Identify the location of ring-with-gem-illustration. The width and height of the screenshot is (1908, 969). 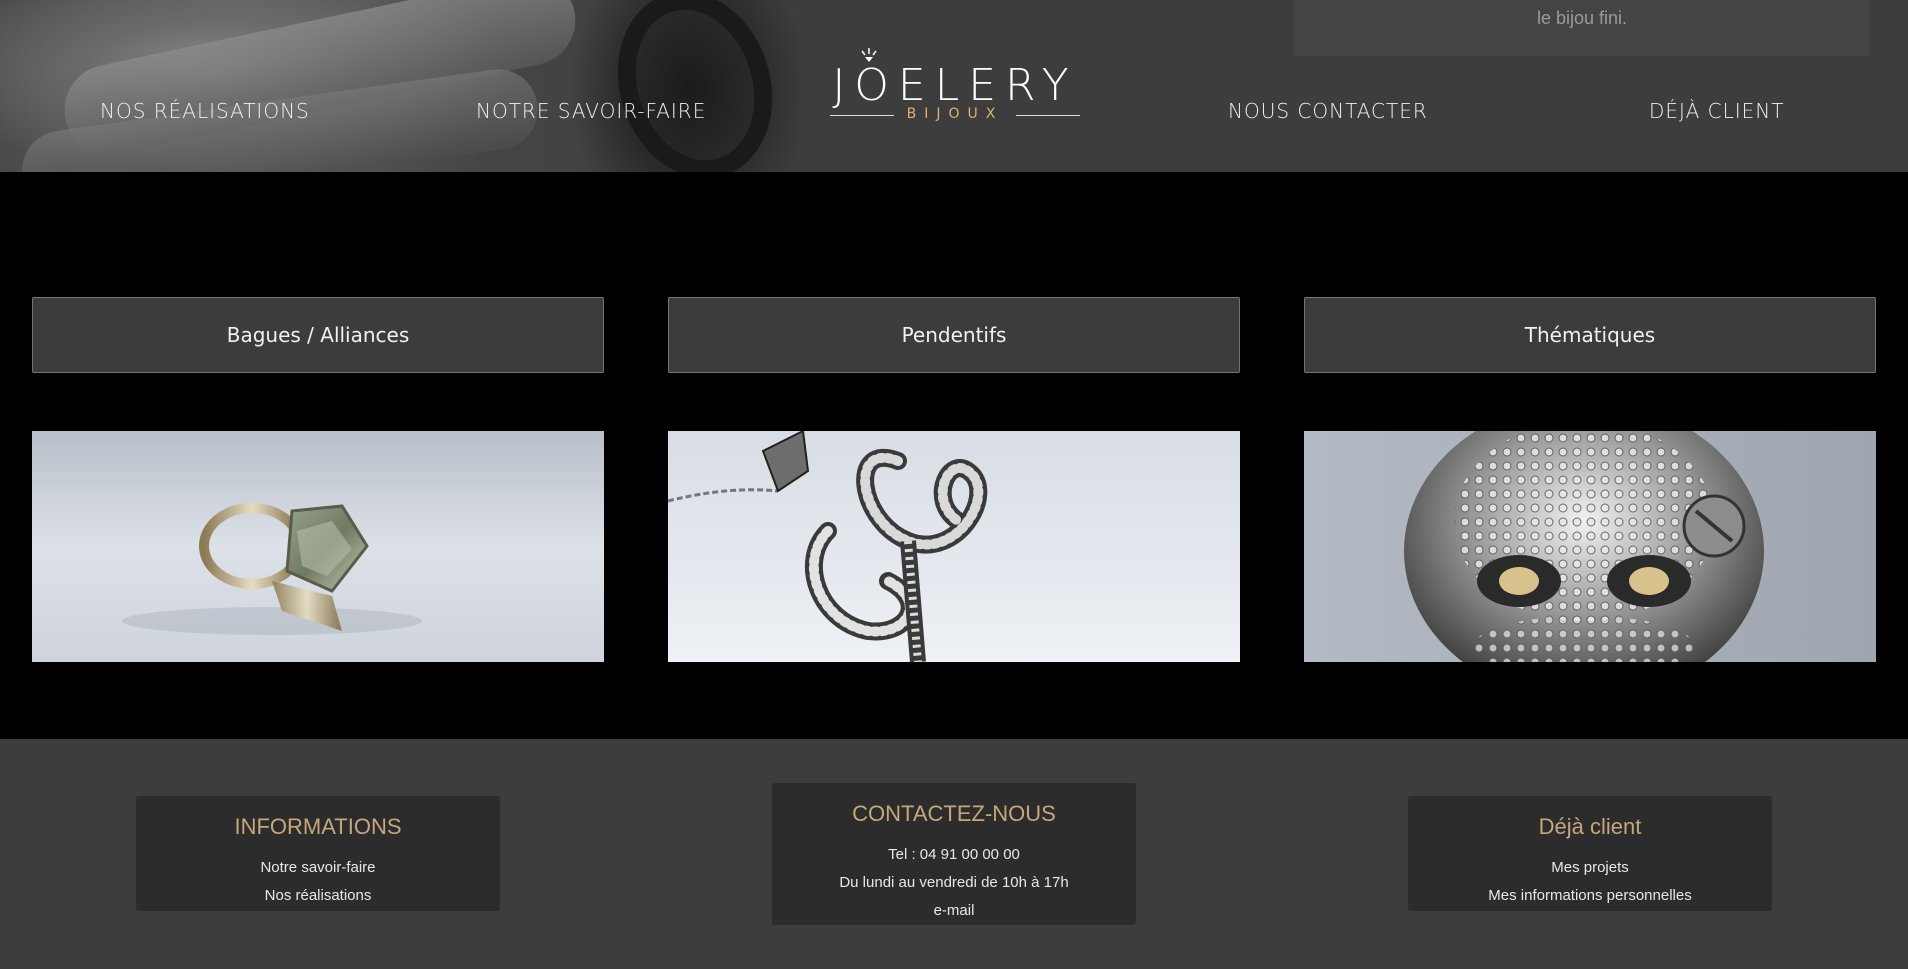
(318, 546).